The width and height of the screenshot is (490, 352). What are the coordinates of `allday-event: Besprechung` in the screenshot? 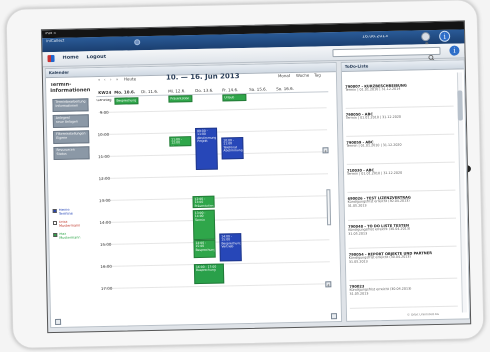 It's located at (126, 101).